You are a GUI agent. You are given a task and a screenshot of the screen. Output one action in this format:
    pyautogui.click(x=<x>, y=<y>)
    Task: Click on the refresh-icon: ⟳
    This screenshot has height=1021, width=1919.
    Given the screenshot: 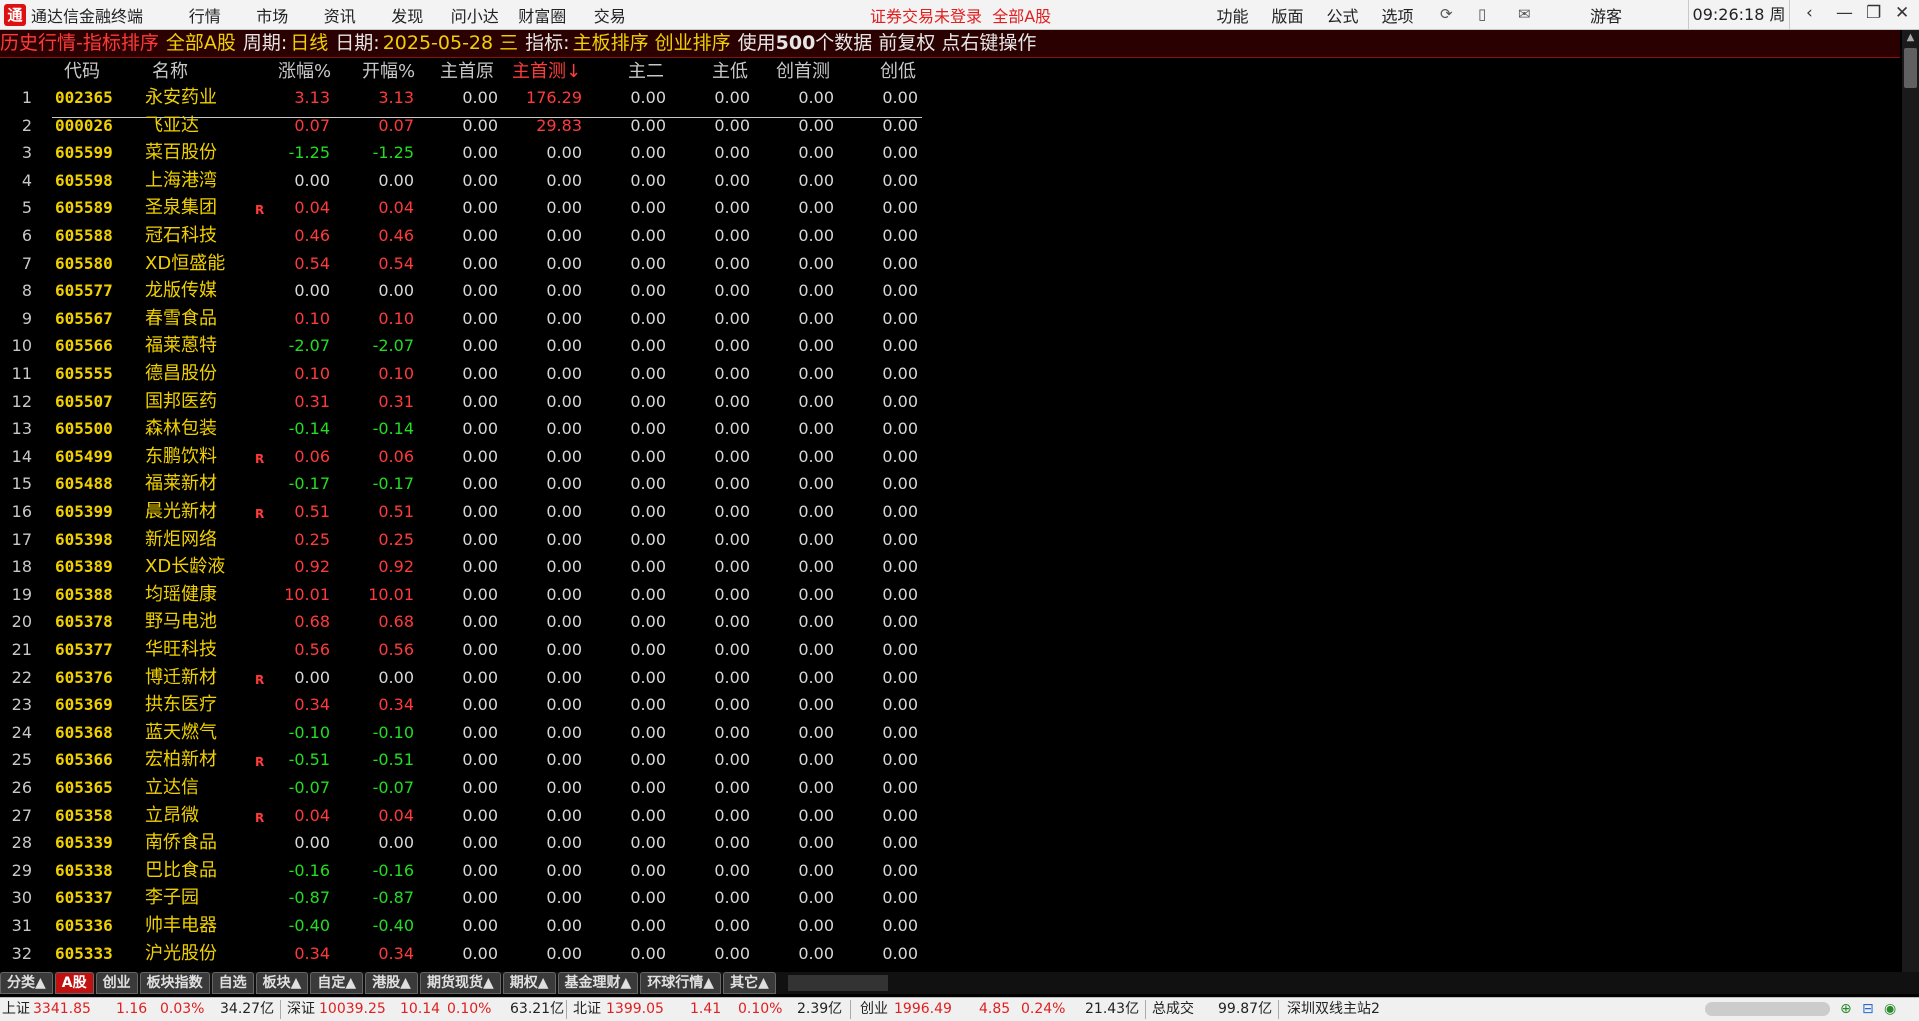 What is the action you would take?
    pyautogui.click(x=1446, y=14)
    